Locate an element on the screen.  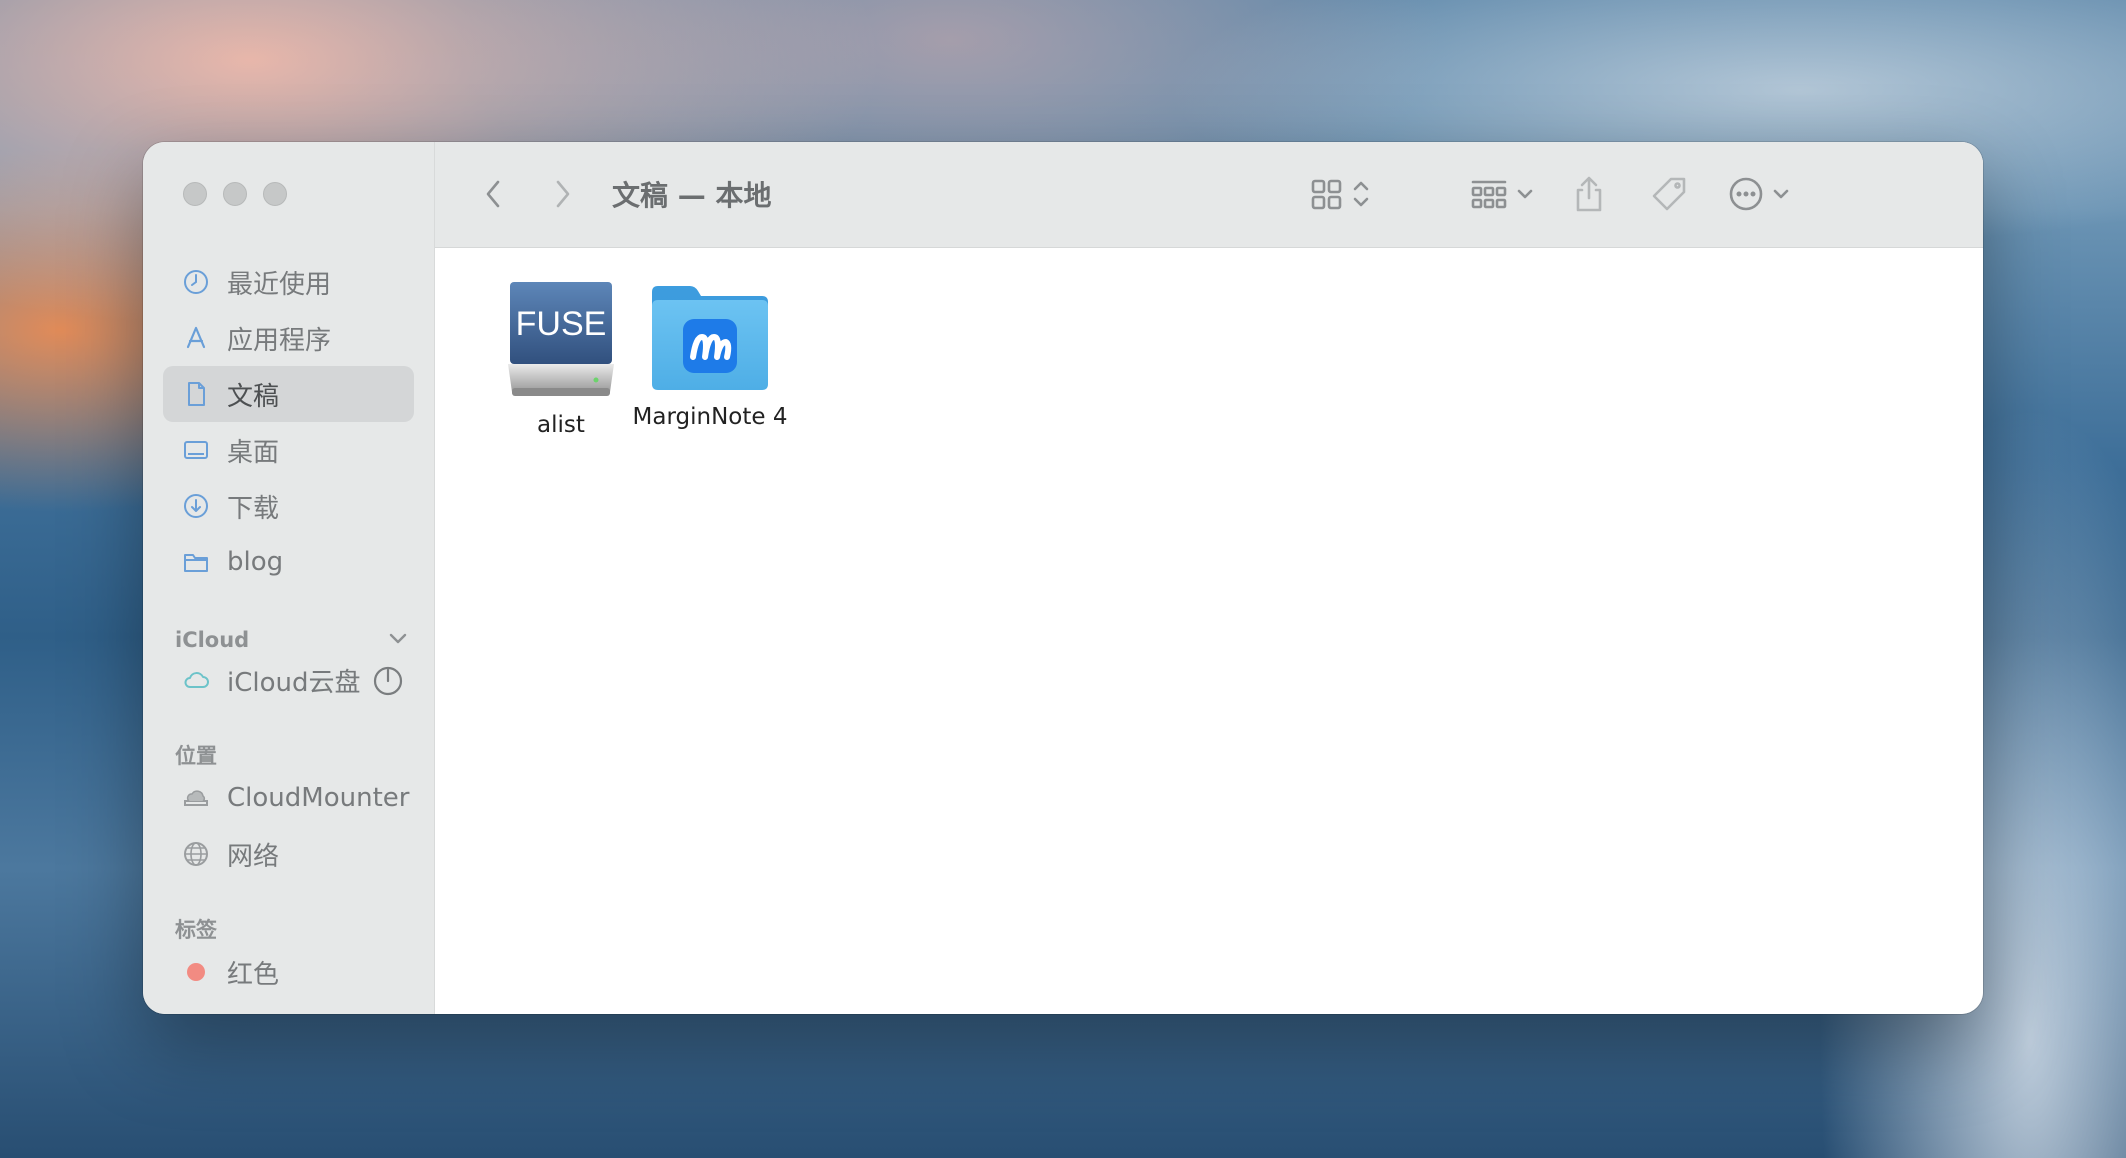
toolbar: 文稿 — 本地 is located at coordinates (1209, 195).